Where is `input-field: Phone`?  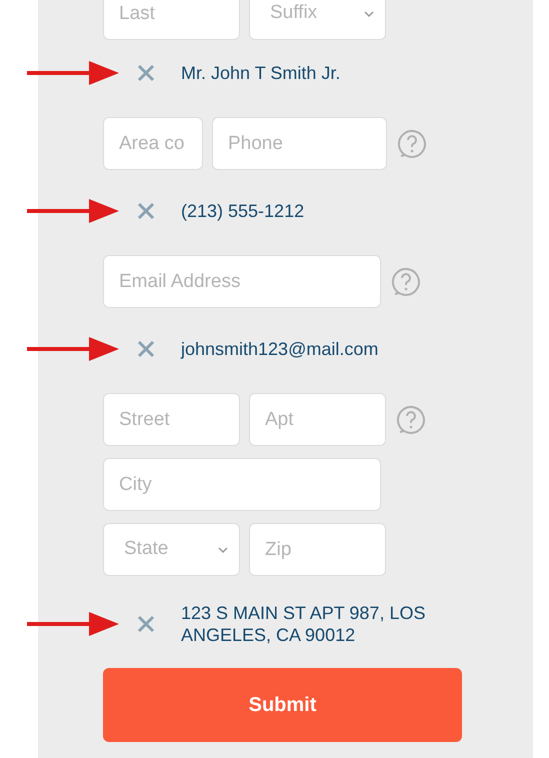 input-field: Phone is located at coordinates (299, 143).